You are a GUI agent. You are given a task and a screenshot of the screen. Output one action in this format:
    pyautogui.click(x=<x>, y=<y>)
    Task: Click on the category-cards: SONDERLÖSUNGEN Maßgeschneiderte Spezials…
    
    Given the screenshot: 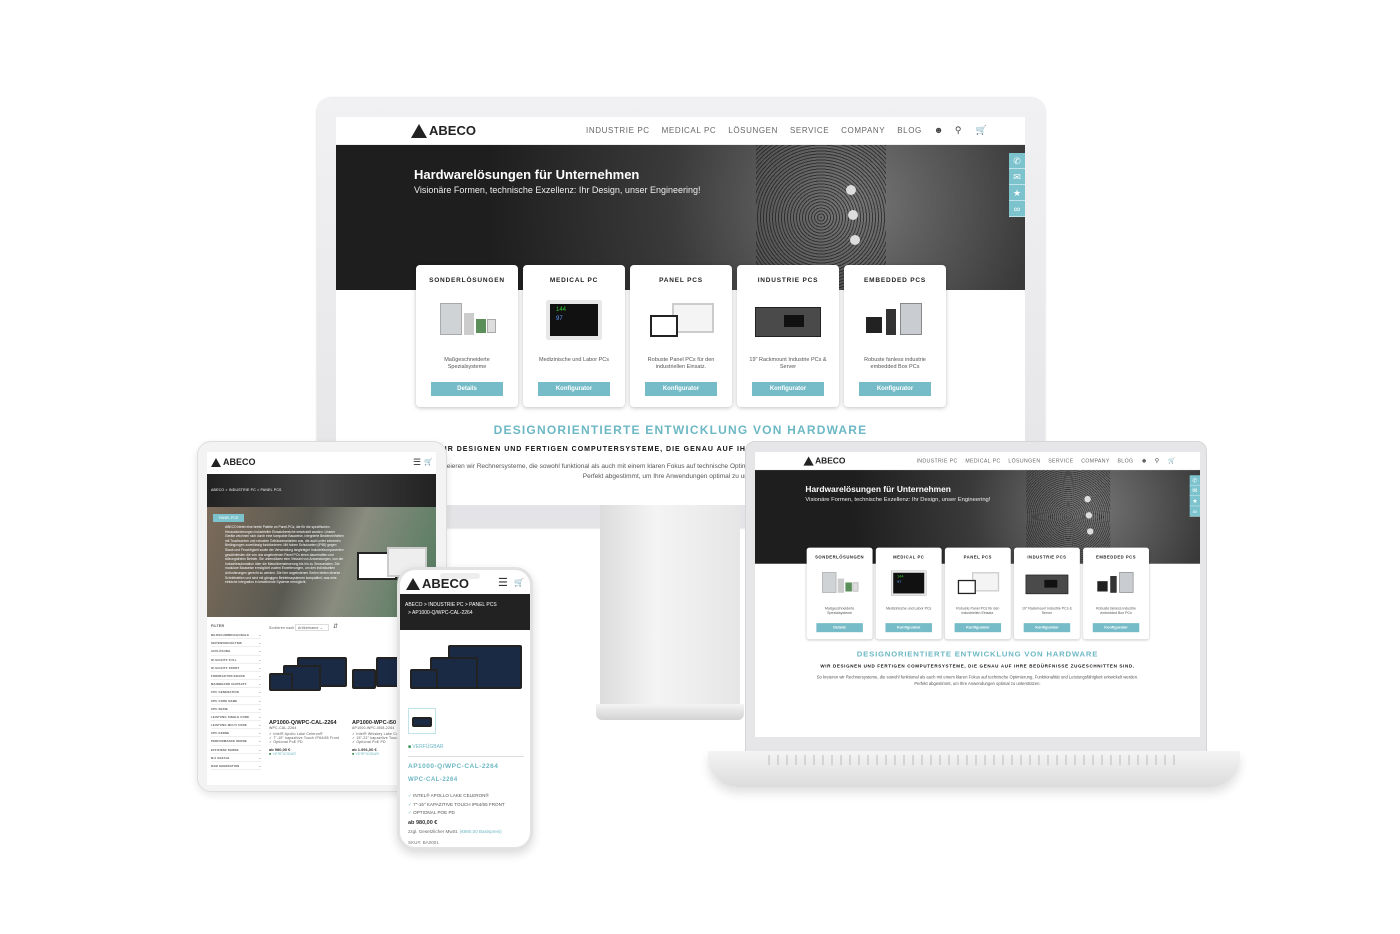 What is the action you would take?
    pyautogui.click(x=977, y=593)
    